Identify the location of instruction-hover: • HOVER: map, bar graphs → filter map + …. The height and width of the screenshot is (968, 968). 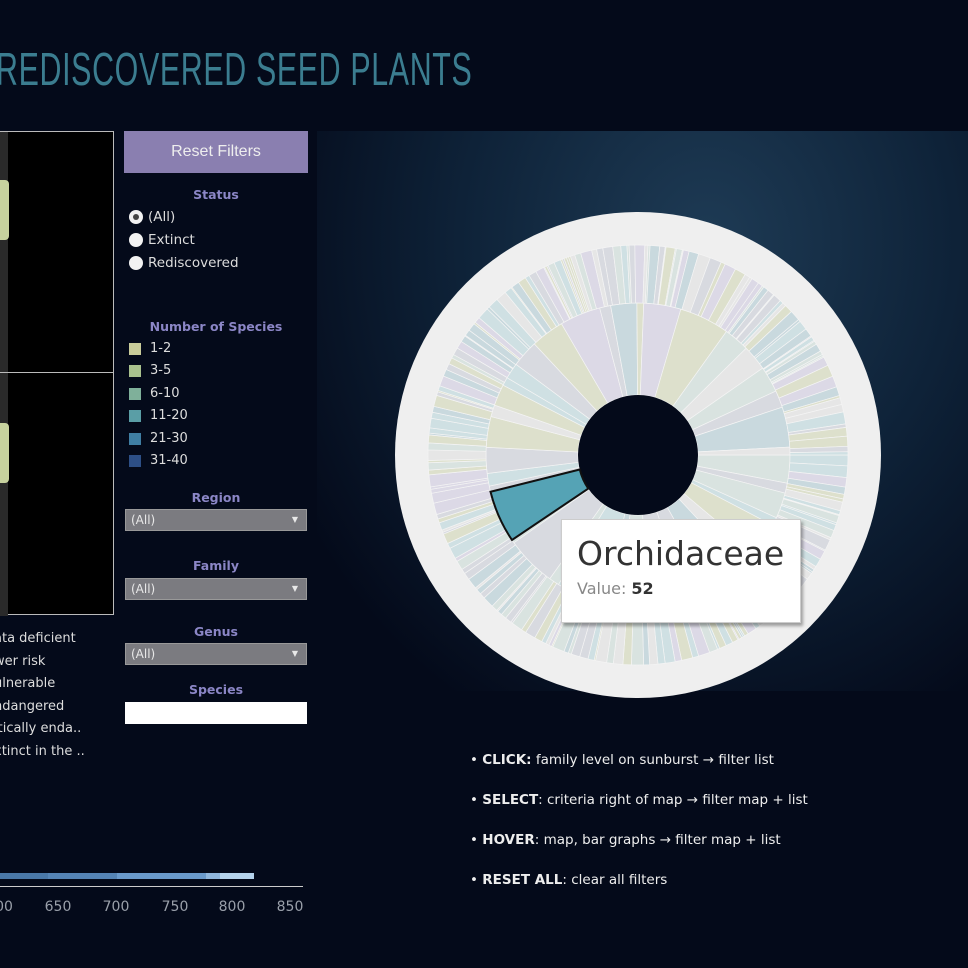
(625, 840).